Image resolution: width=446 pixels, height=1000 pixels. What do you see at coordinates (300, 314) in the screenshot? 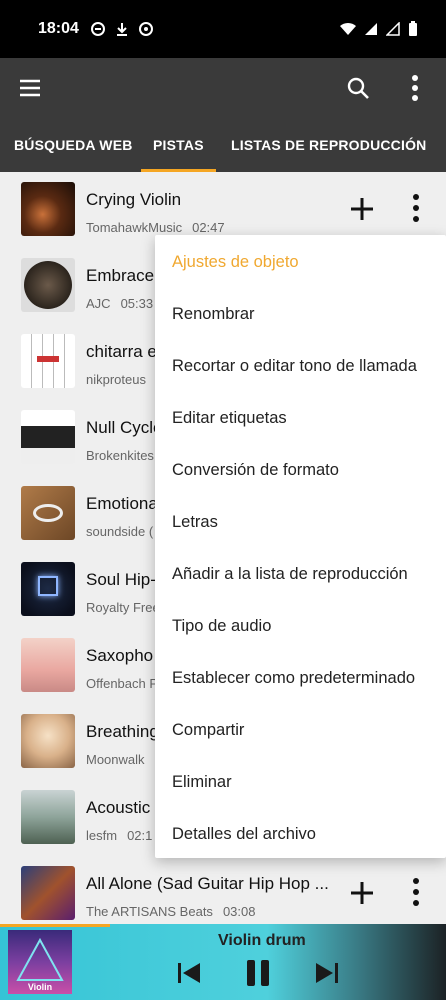
I see `menu-item-rename: Renombrar` at bounding box center [300, 314].